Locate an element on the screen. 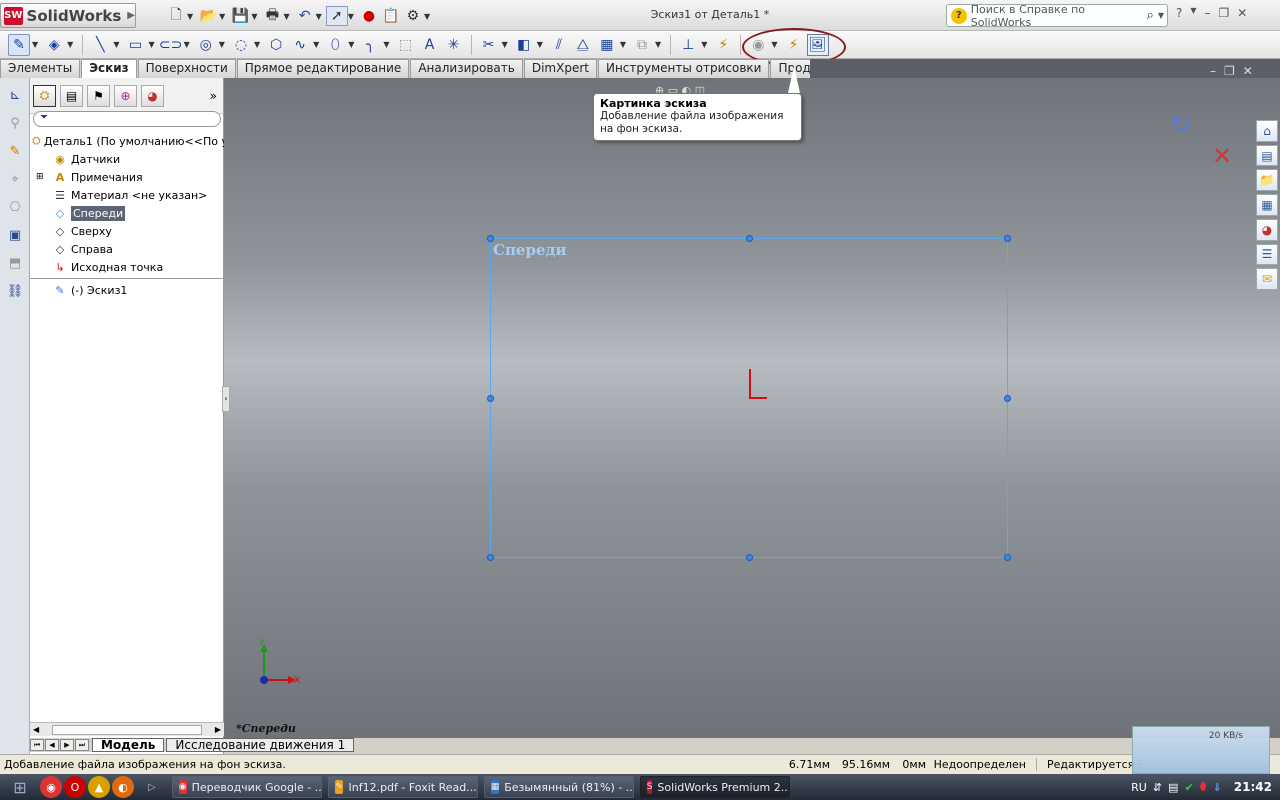 The image size is (1280, 800). spline-icon: ∿ is located at coordinates (300, 45).